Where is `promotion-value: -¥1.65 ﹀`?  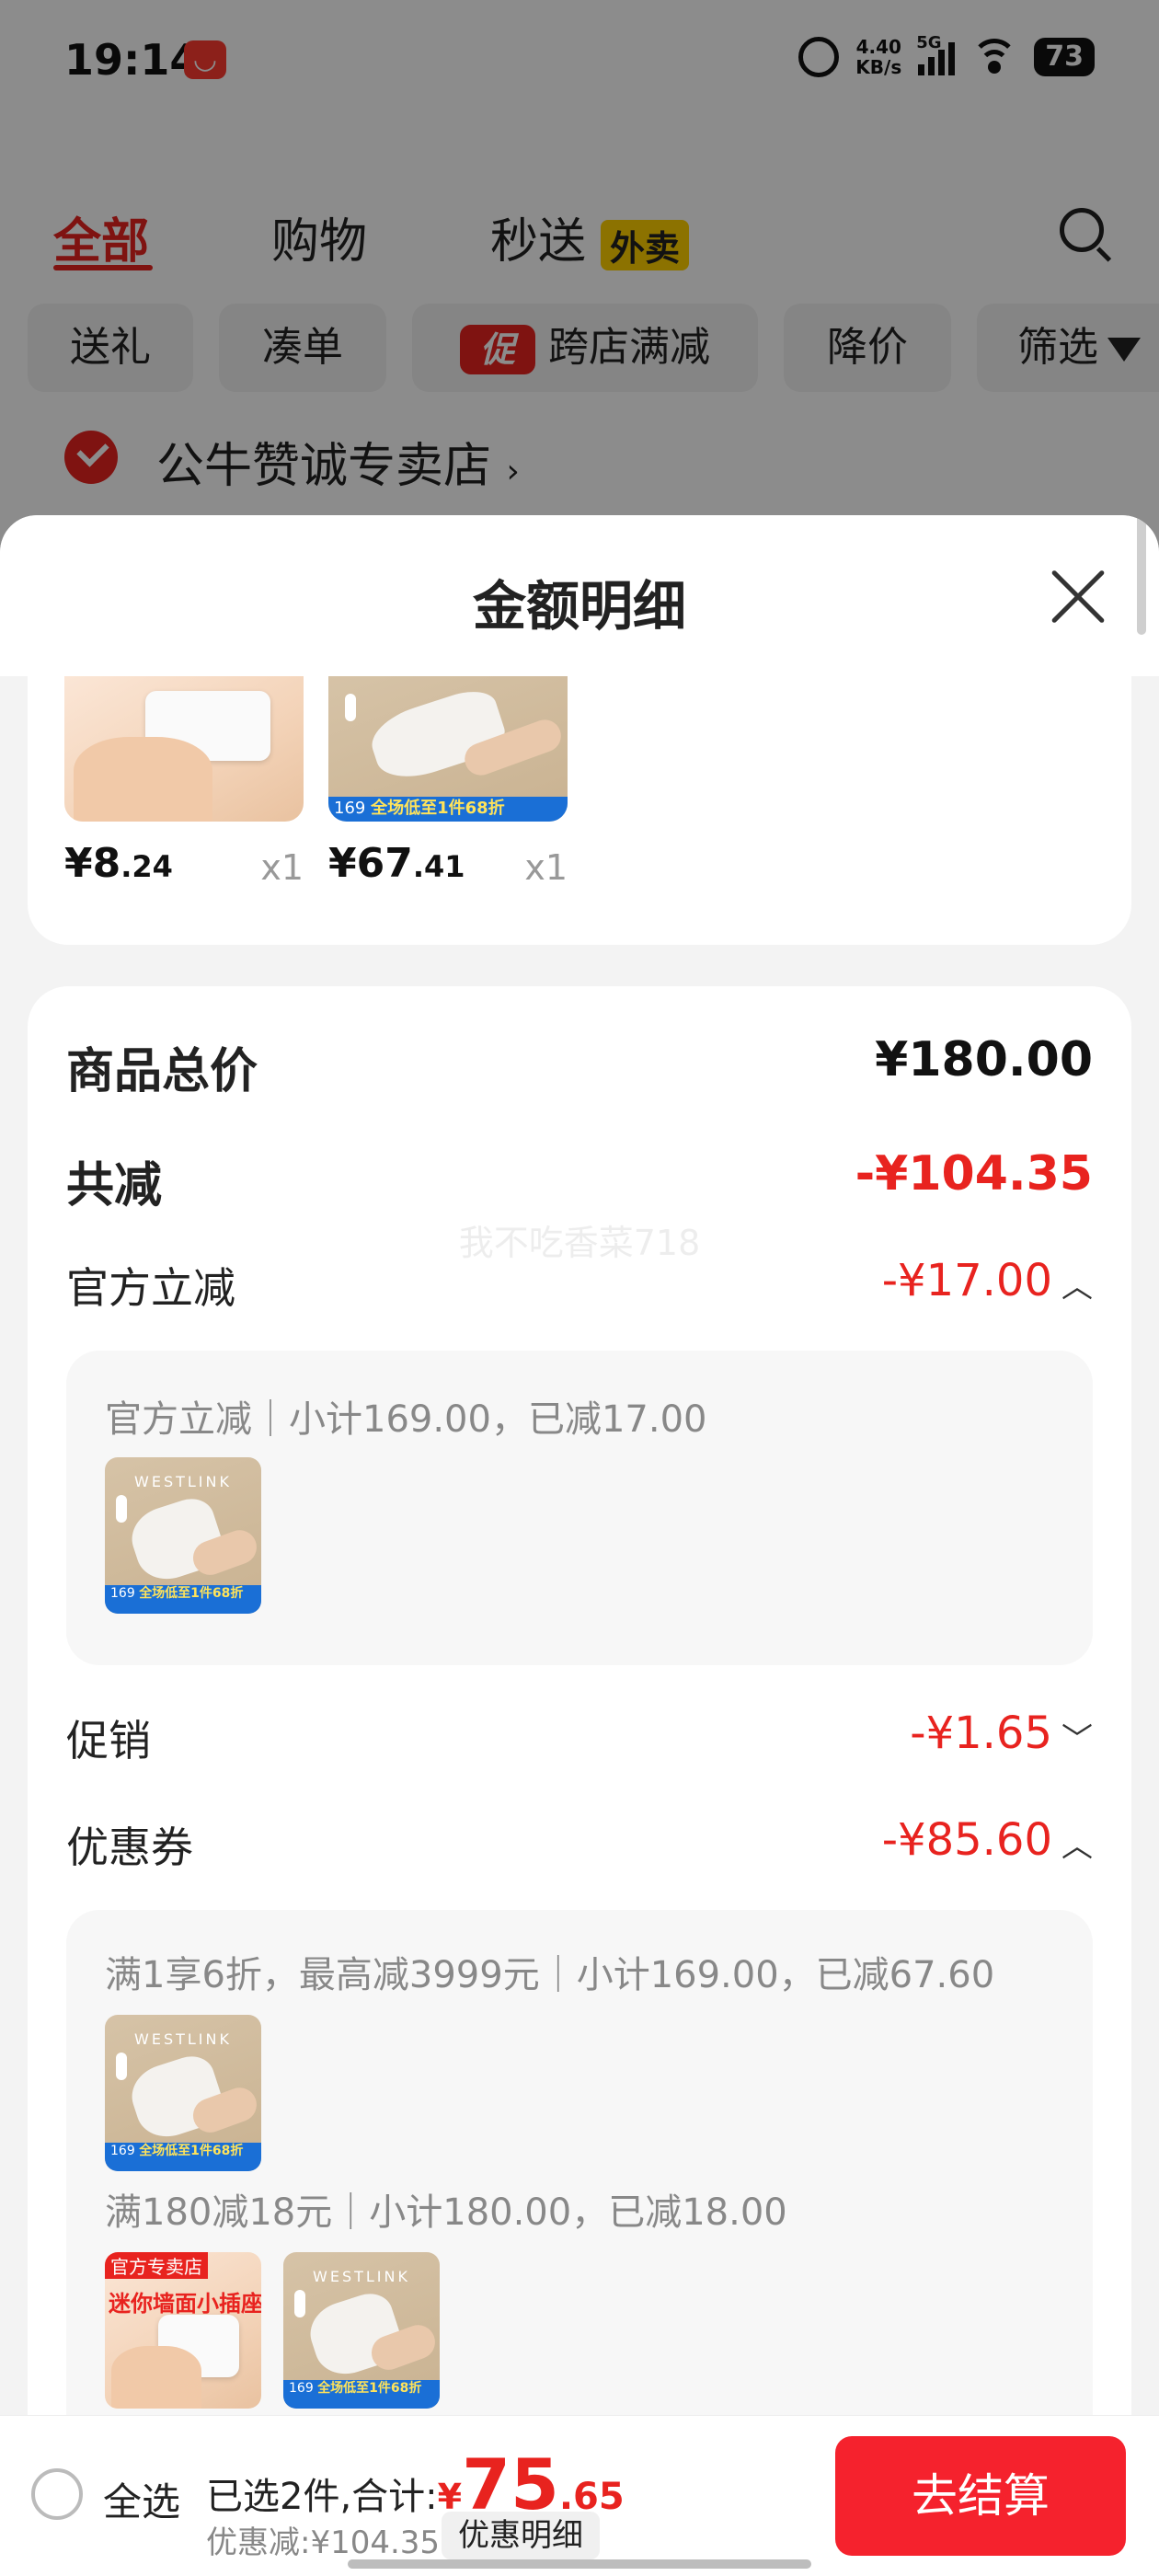 promotion-value: -¥1.65 ﹀ is located at coordinates (1001, 1733).